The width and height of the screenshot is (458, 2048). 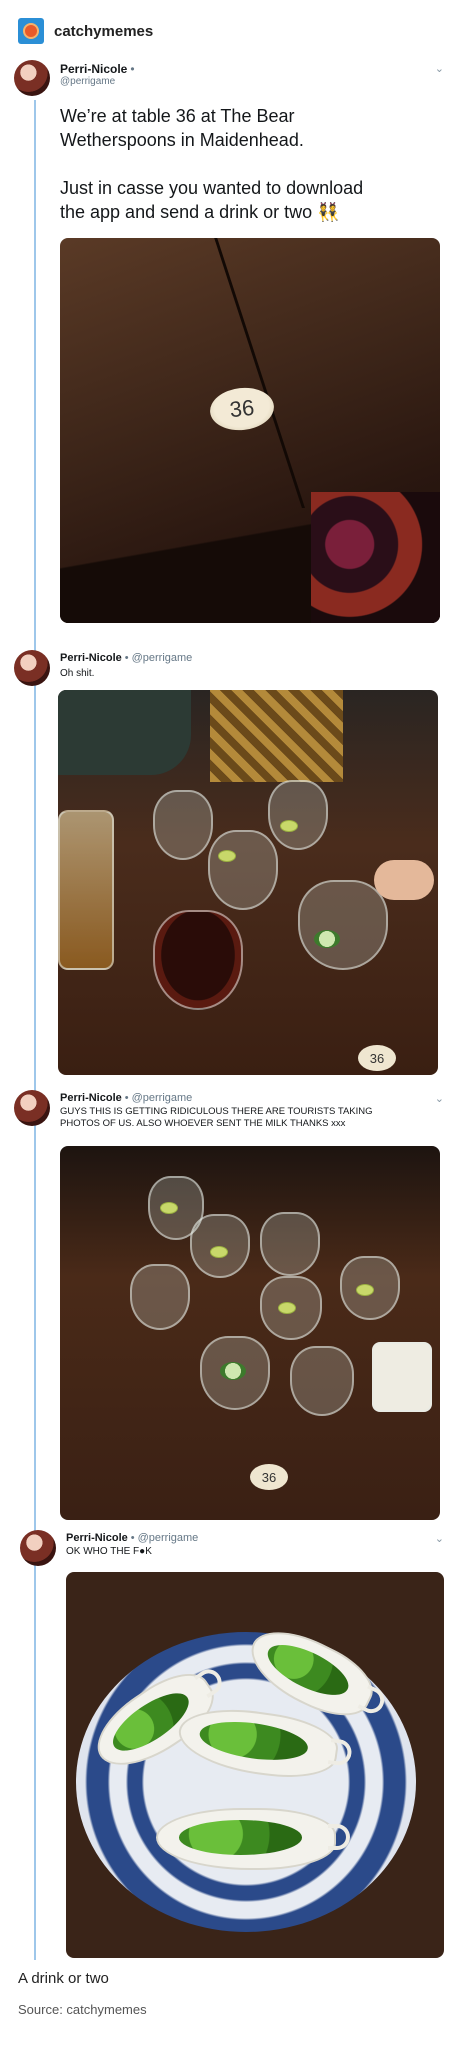 I want to click on pitcher-glass, so click(x=86, y=890).